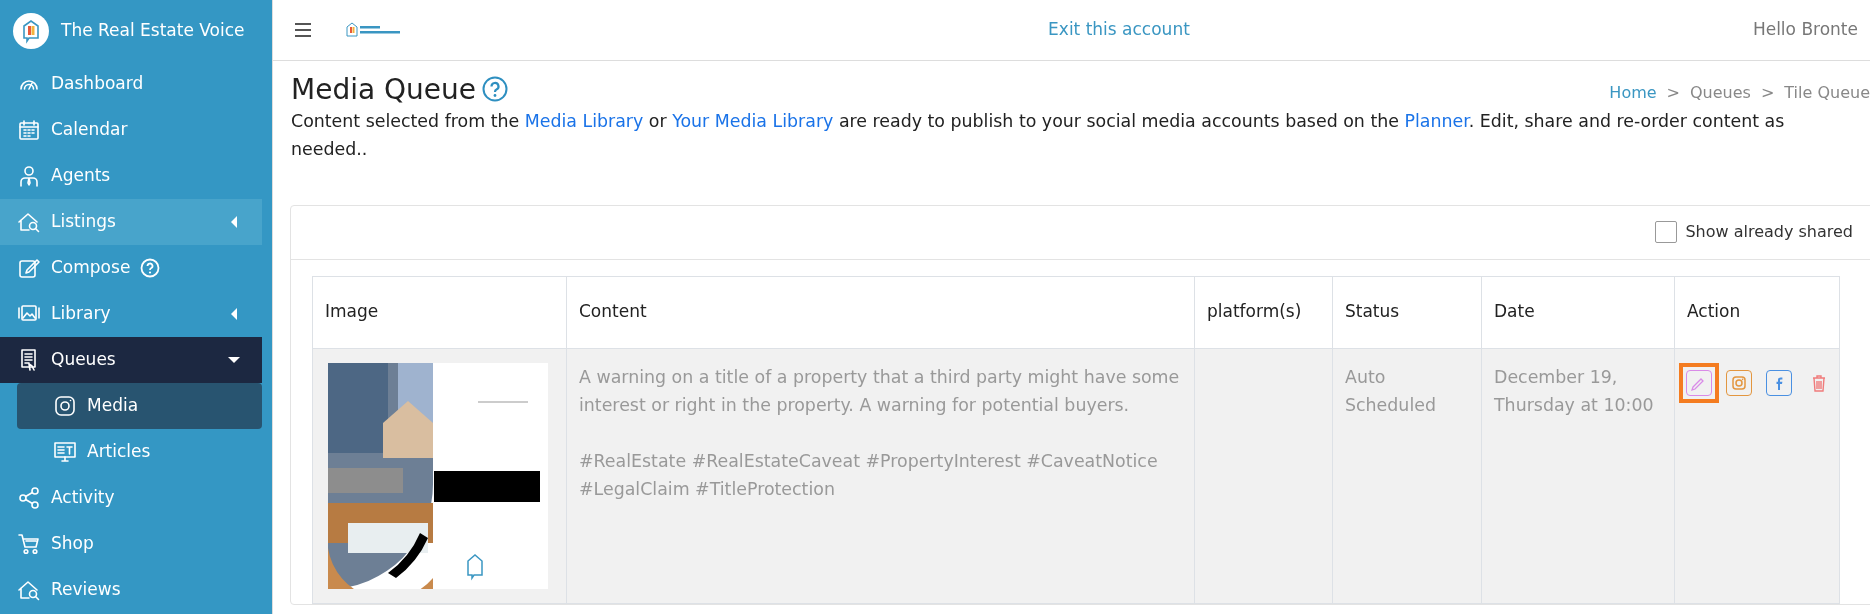 This screenshot has width=1870, height=614. What do you see at coordinates (131, 222) in the screenshot?
I see `sidebar-item: Listings` at bounding box center [131, 222].